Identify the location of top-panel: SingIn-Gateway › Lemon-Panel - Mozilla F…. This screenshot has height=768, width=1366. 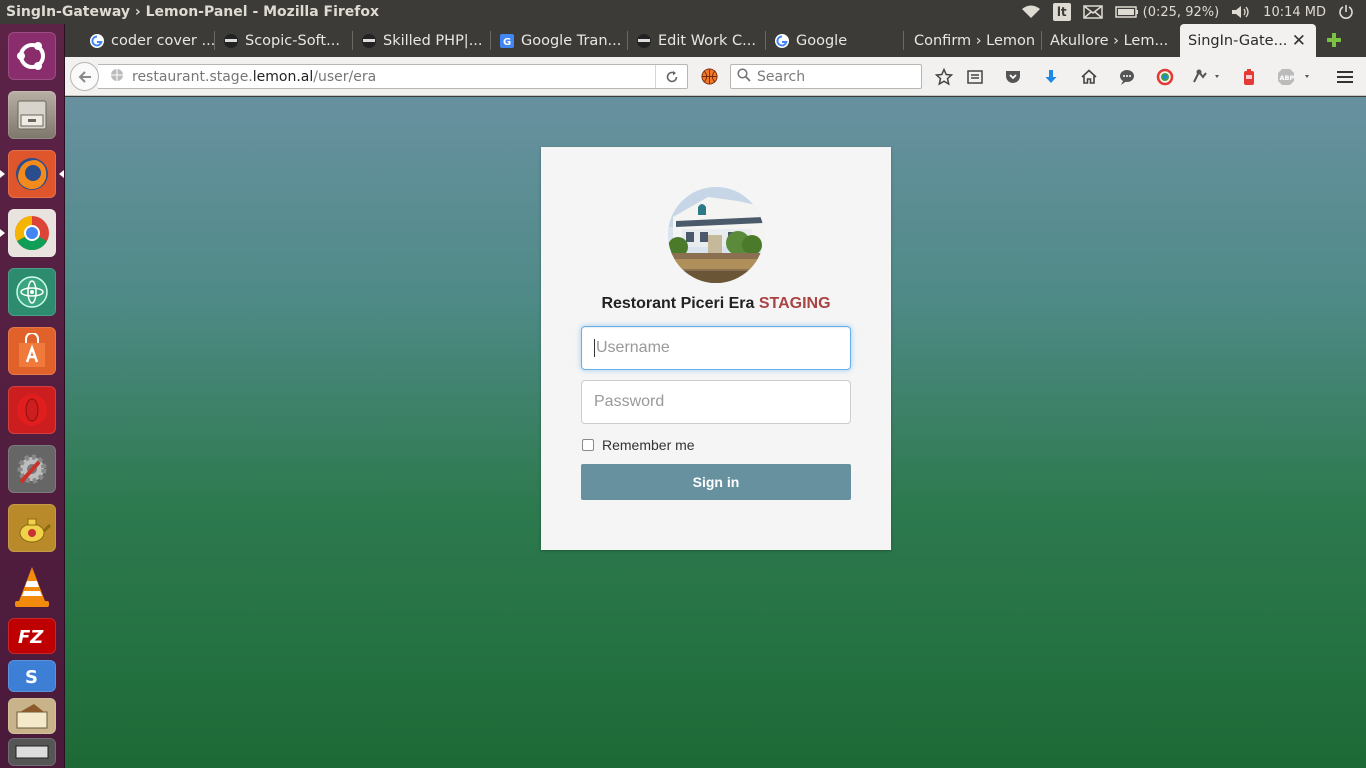
(683, 12).